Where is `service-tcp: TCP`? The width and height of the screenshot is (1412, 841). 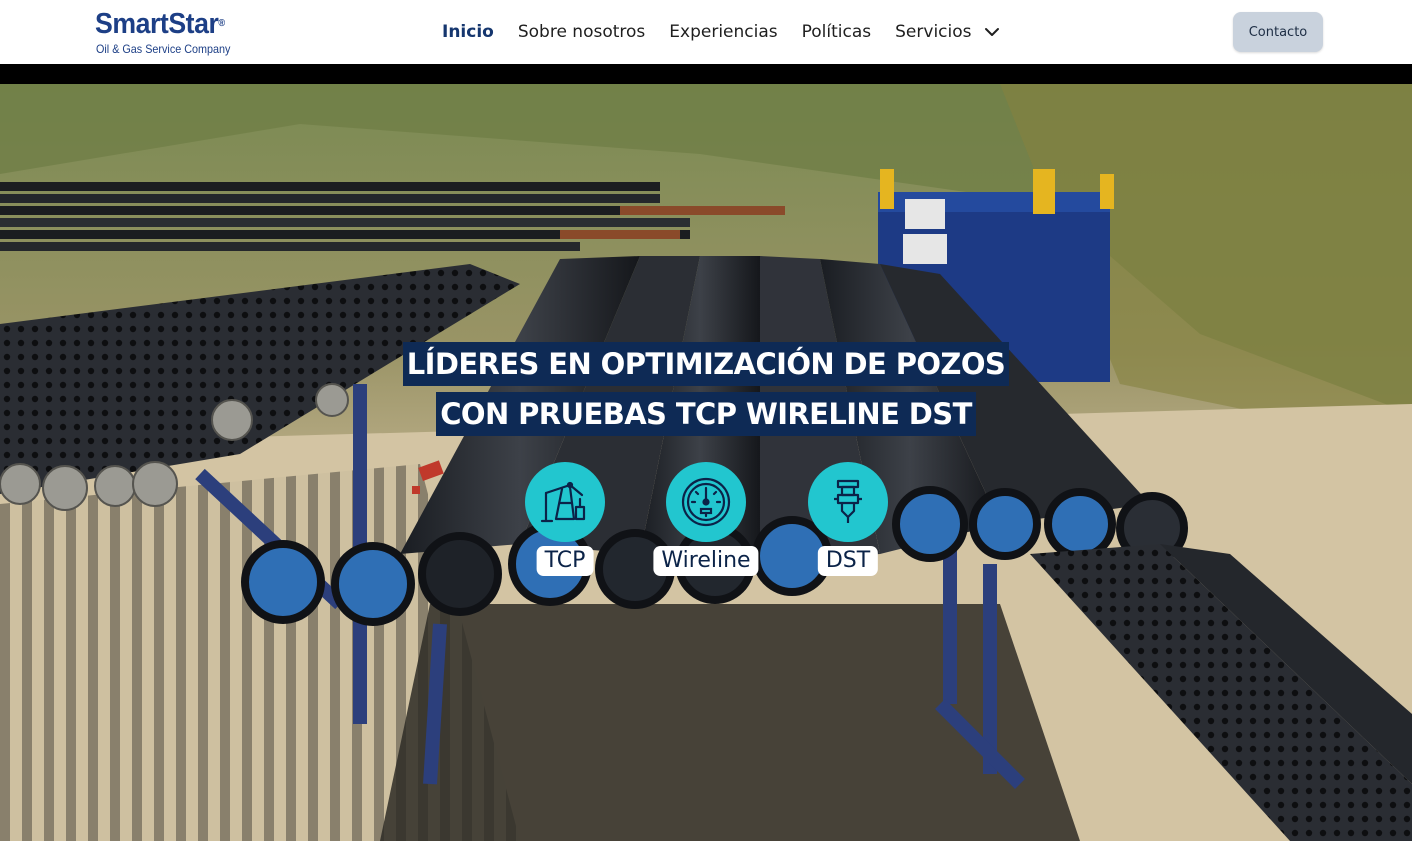
service-tcp: TCP is located at coordinates (565, 522).